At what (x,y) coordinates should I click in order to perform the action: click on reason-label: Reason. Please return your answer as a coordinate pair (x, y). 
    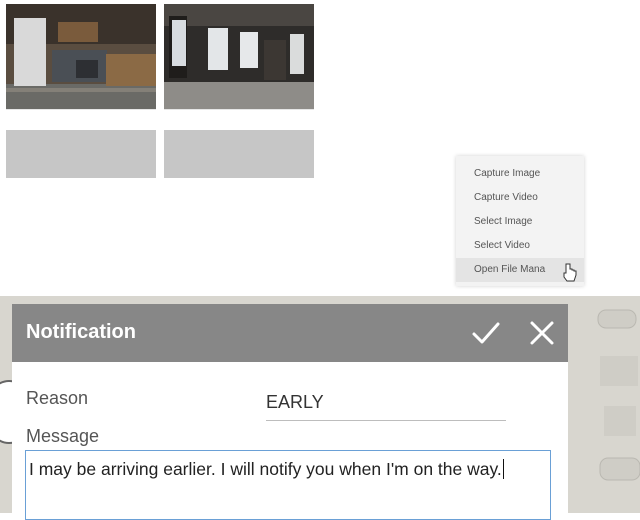
    Looking at the image, I should click on (57, 398).